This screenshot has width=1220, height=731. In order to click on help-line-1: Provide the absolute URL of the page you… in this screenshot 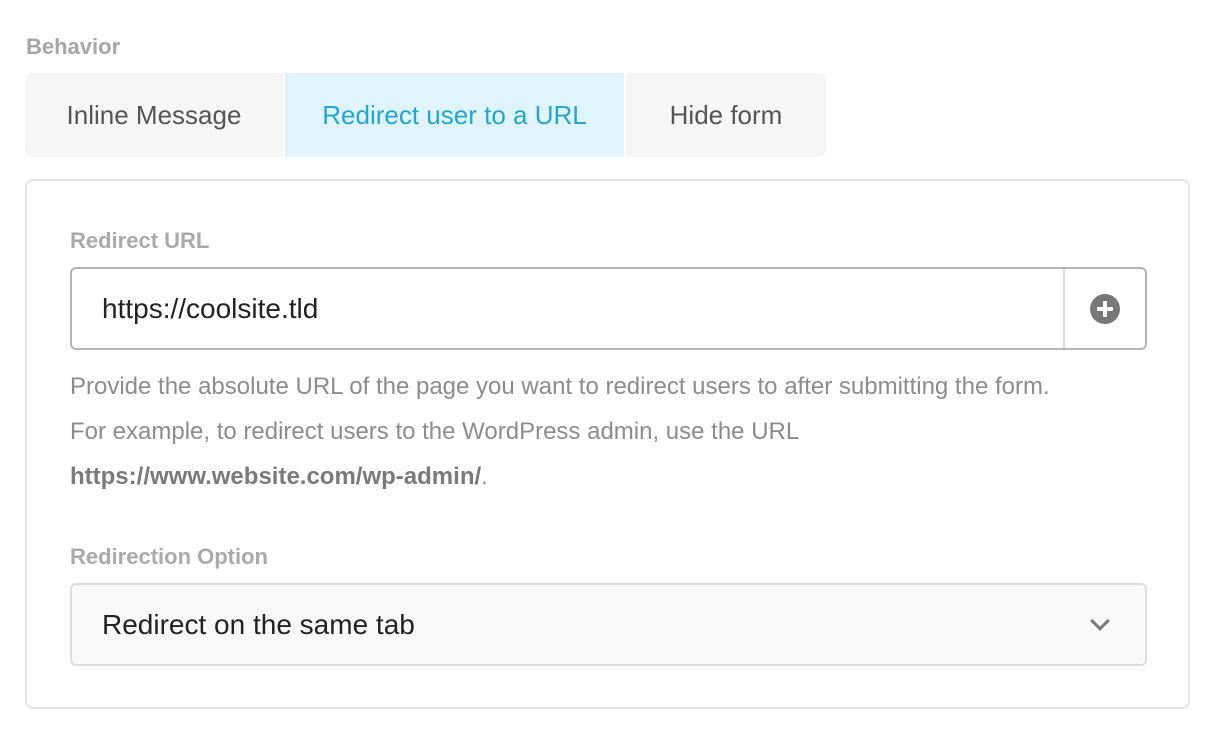, I will do `click(560, 386)`.